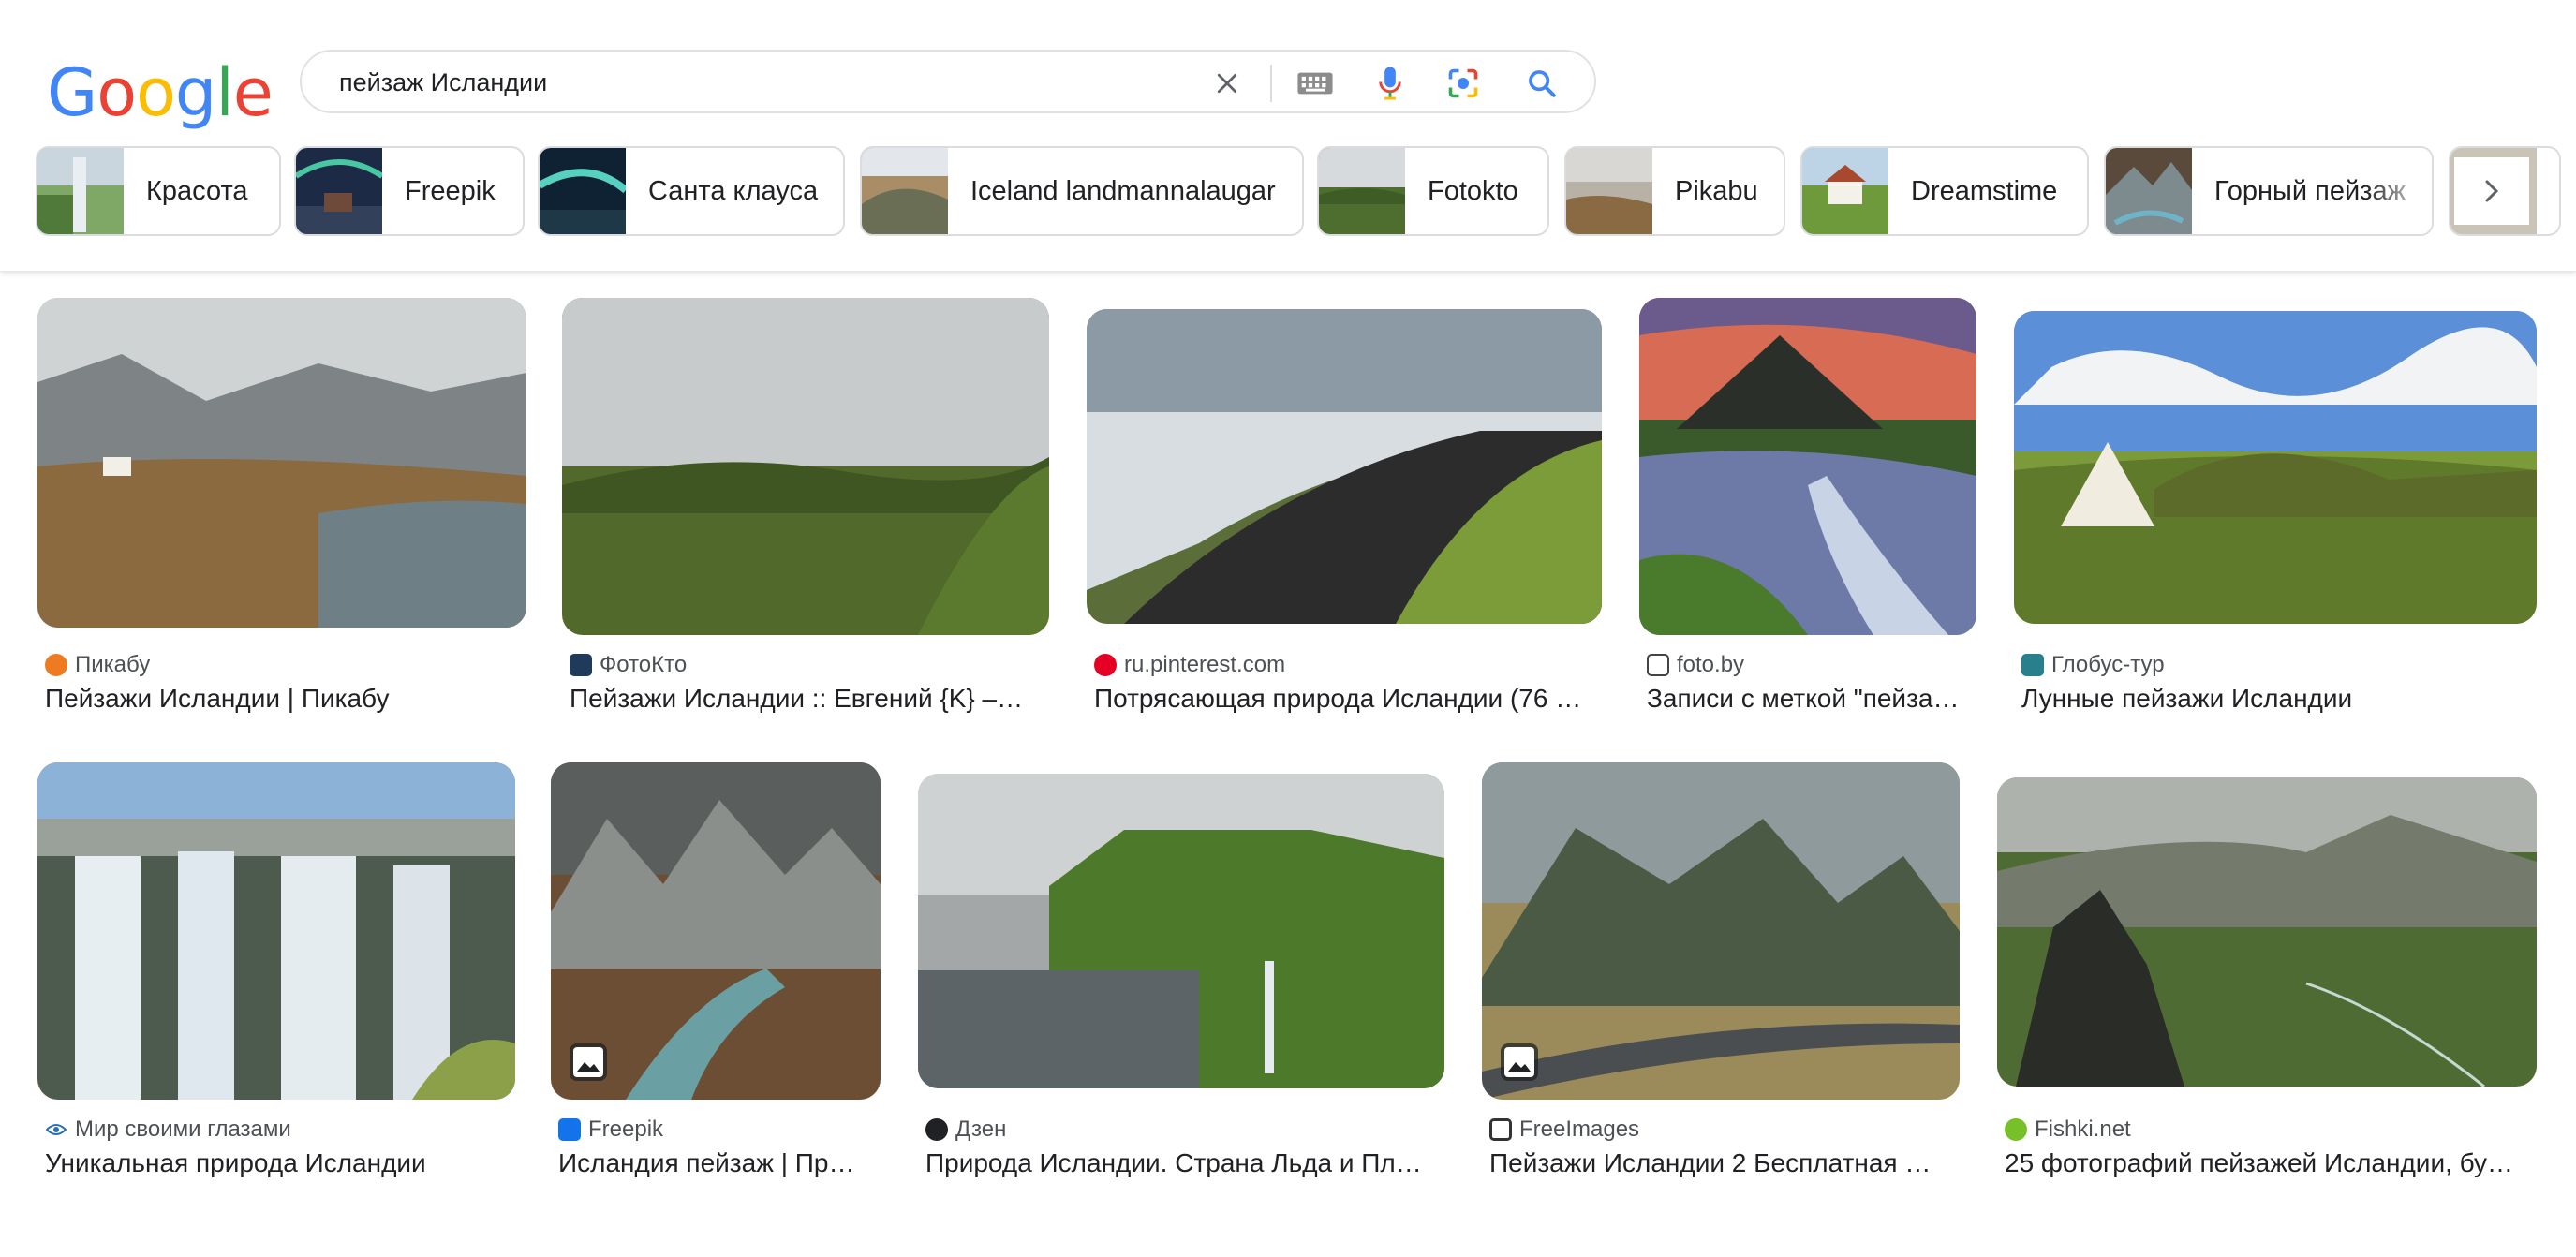  Describe the element at coordinates (1106, 665) in the screenshot. I see `pinterest-favicon-icon` at that location.